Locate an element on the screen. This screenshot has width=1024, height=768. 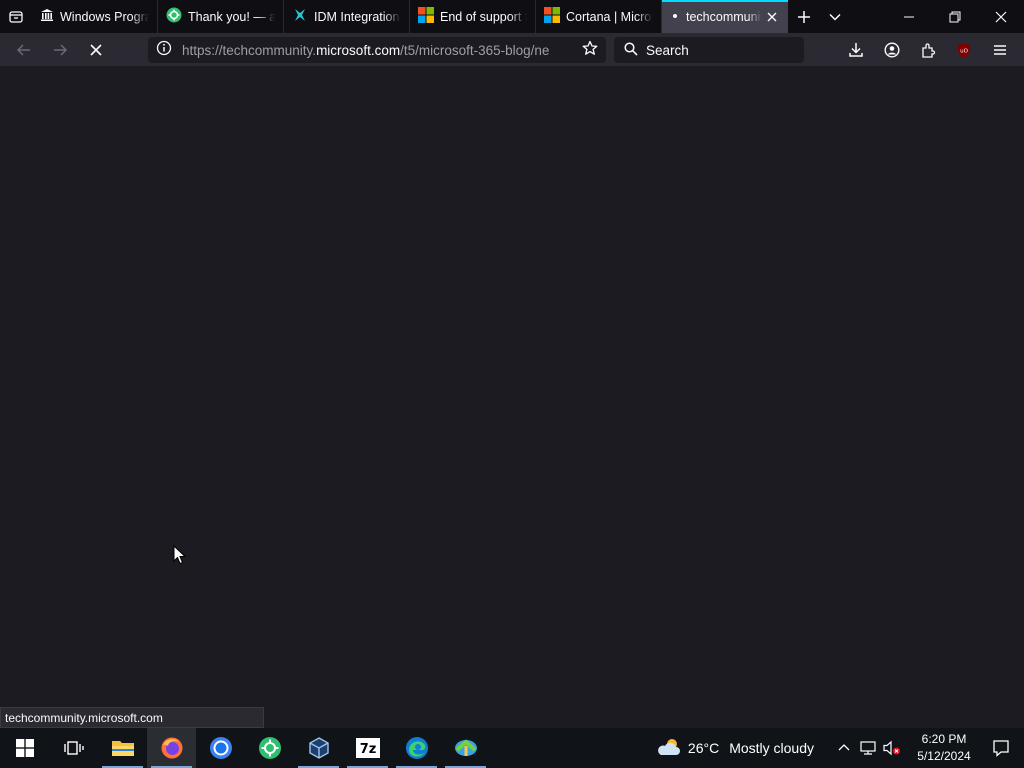
search-placeholder: Search is located at coordinates (667, 50).